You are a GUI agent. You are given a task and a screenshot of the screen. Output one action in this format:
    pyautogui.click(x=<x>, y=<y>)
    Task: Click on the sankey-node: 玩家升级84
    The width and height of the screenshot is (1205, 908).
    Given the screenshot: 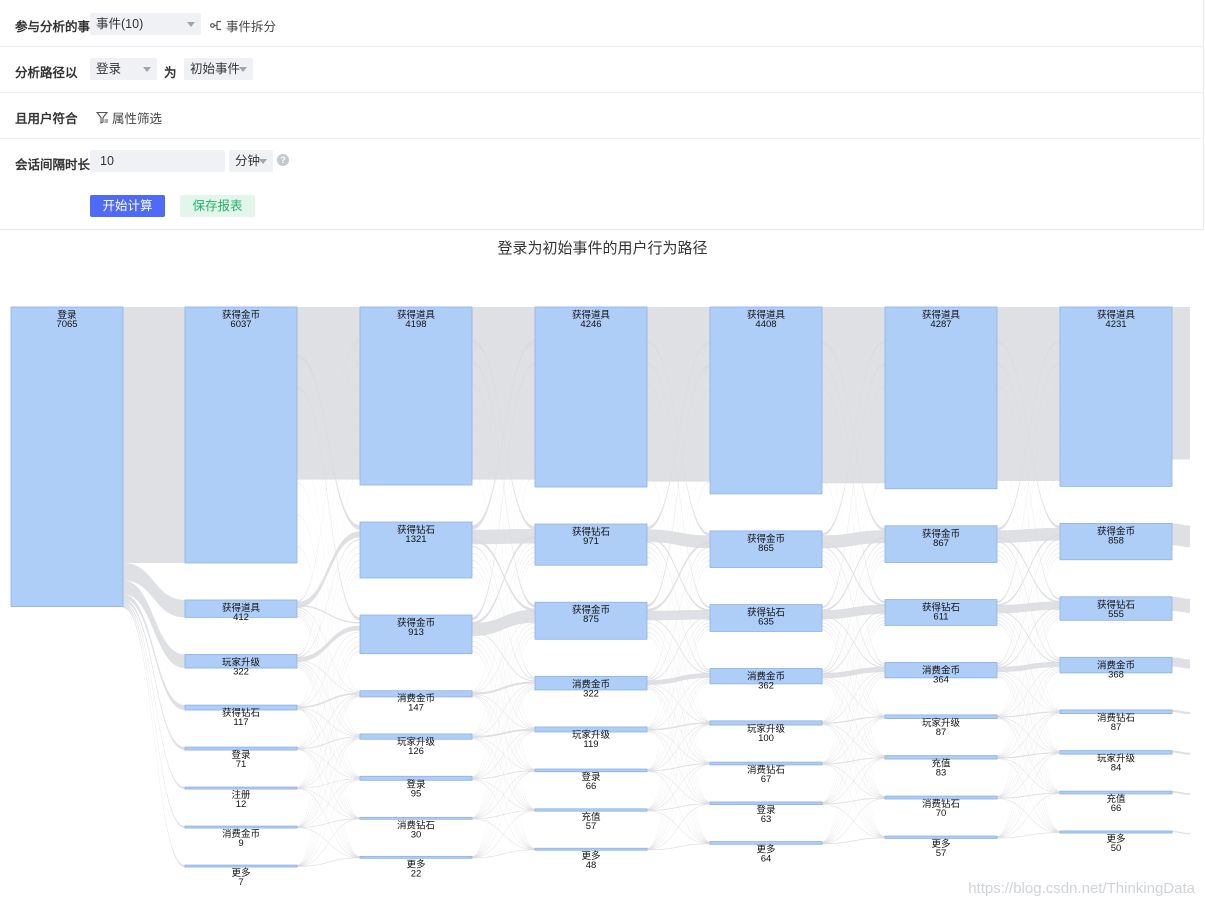 What is the action you would take?
    pyautogui.click(x=1116, y=762)
    